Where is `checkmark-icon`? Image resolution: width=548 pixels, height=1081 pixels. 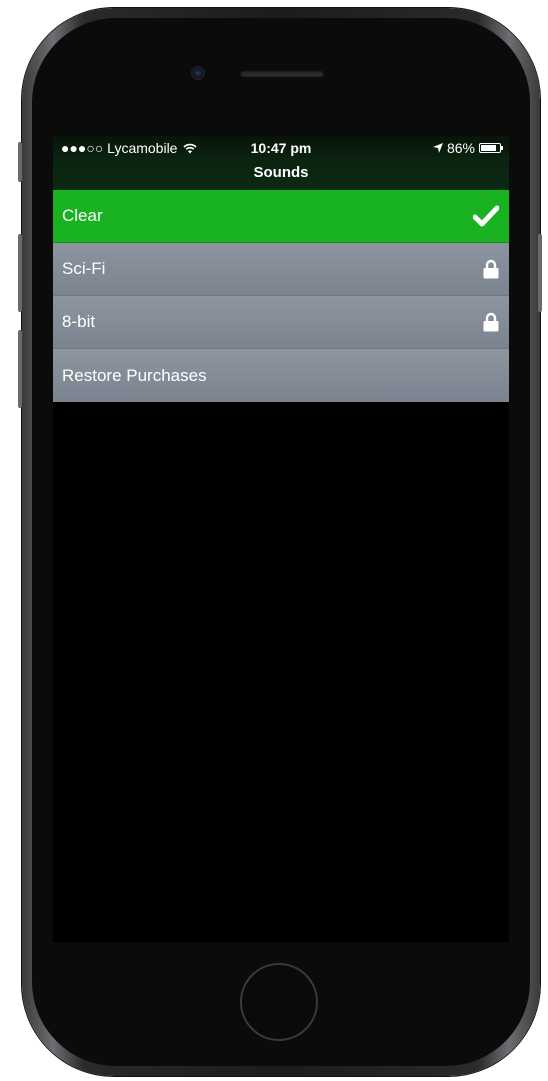
checkmark-icon is located at coordinates (486, 216).